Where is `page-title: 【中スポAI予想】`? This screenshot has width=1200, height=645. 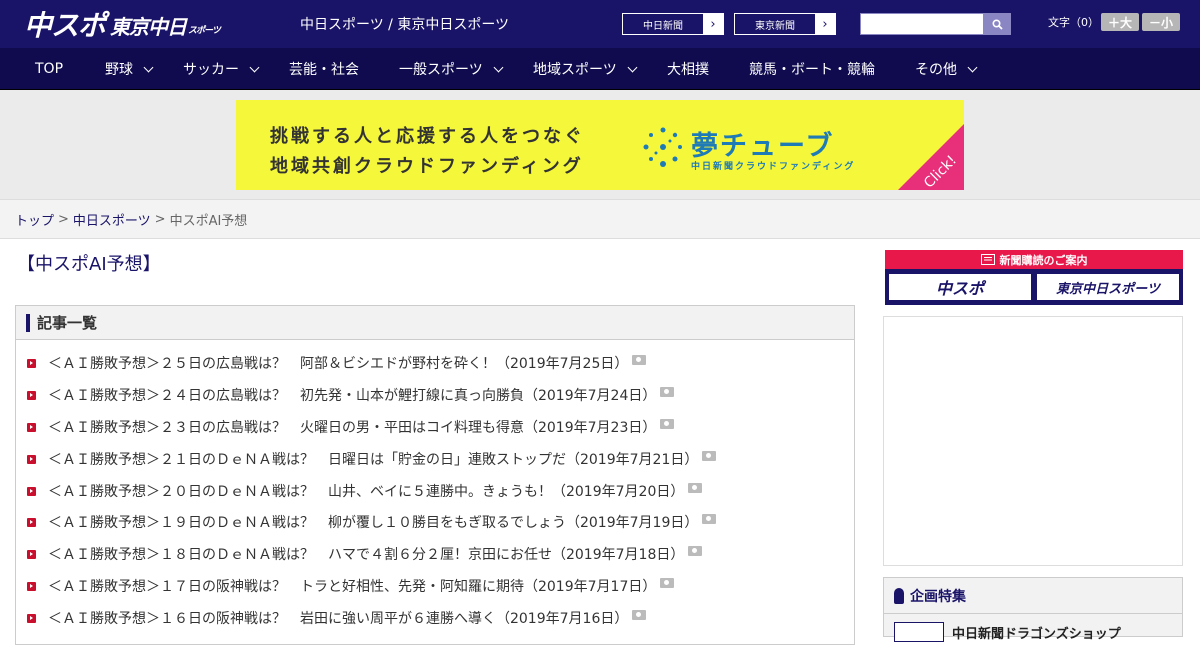 page-title: 【中スポAI予想】 is located at coordinates (89, 264).